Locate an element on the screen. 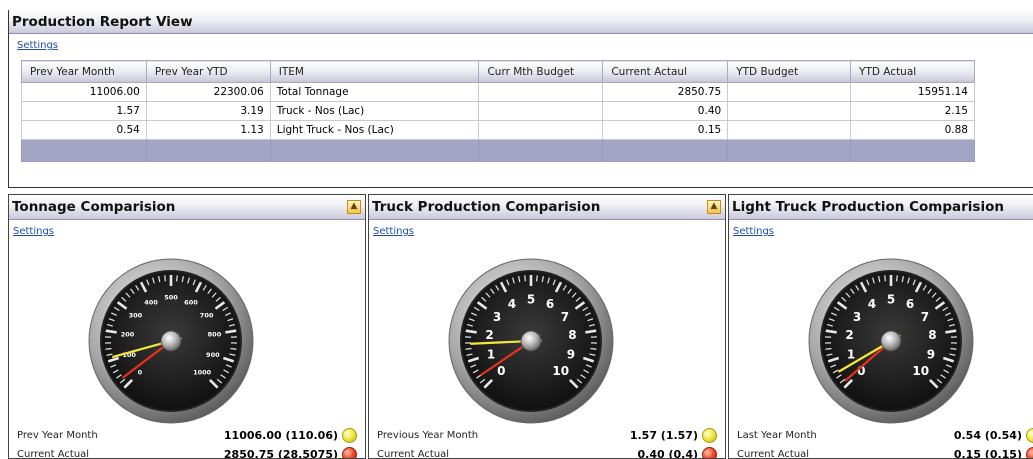 This screenshot has width=1033, height=459. metric-label: Last Year Month is located at coordinates (777, 435).